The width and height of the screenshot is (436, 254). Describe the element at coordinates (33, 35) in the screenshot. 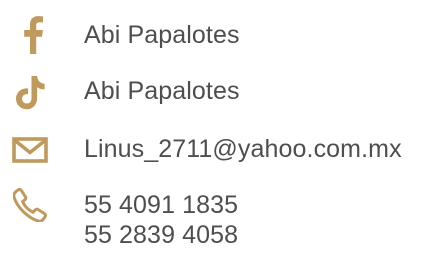

I see `facebook-icon` at that location.